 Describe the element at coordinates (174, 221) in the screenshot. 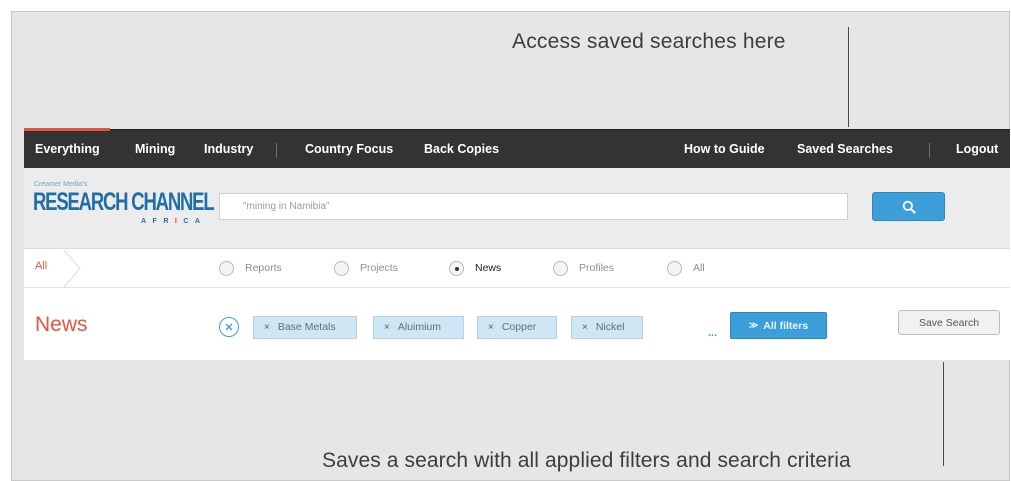

I see `logo-africa: AFRICA` at that location.